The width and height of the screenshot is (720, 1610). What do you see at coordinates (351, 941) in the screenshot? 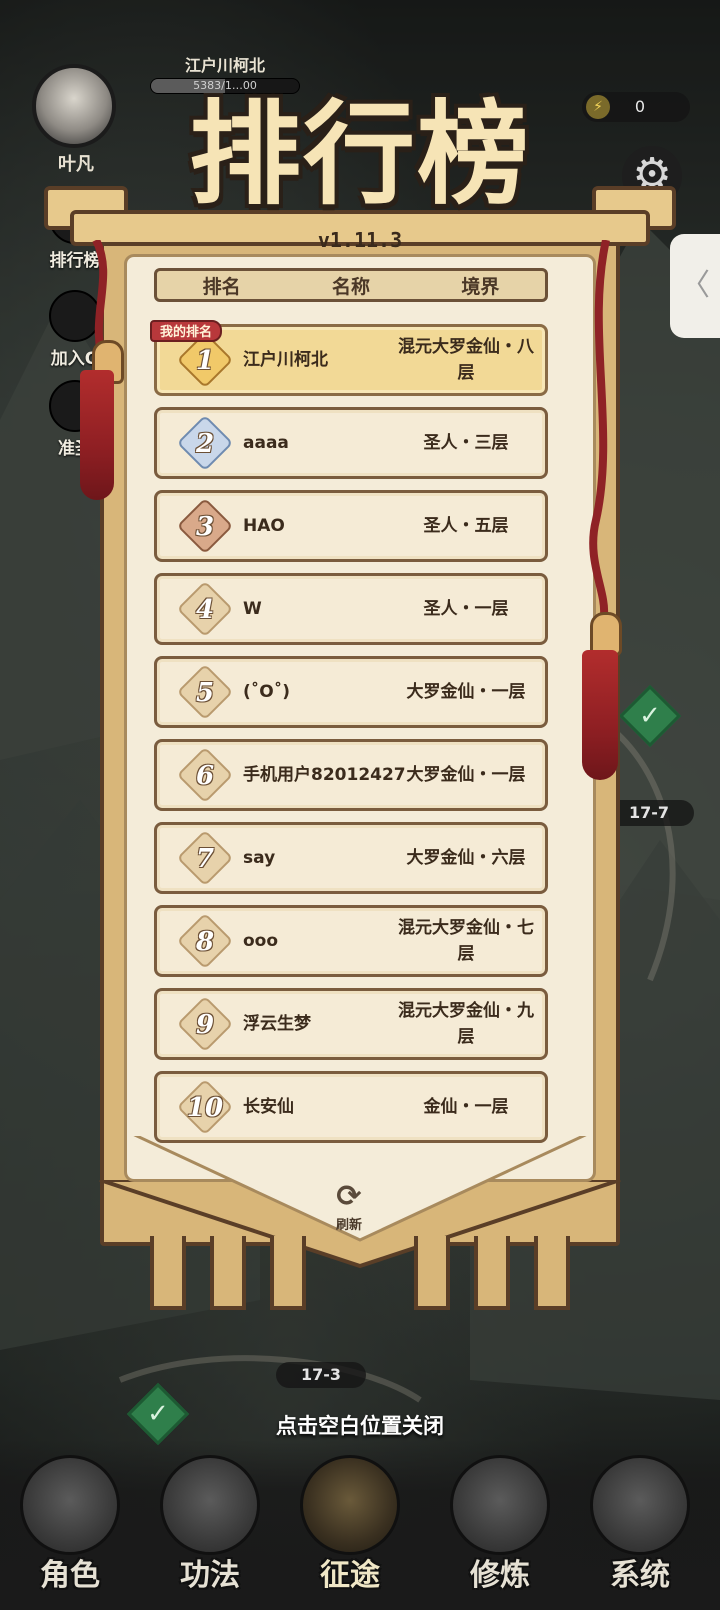
I see `table-row: 8 ooo 混元大罗金仙・七层` at bounding box center [351, 941].